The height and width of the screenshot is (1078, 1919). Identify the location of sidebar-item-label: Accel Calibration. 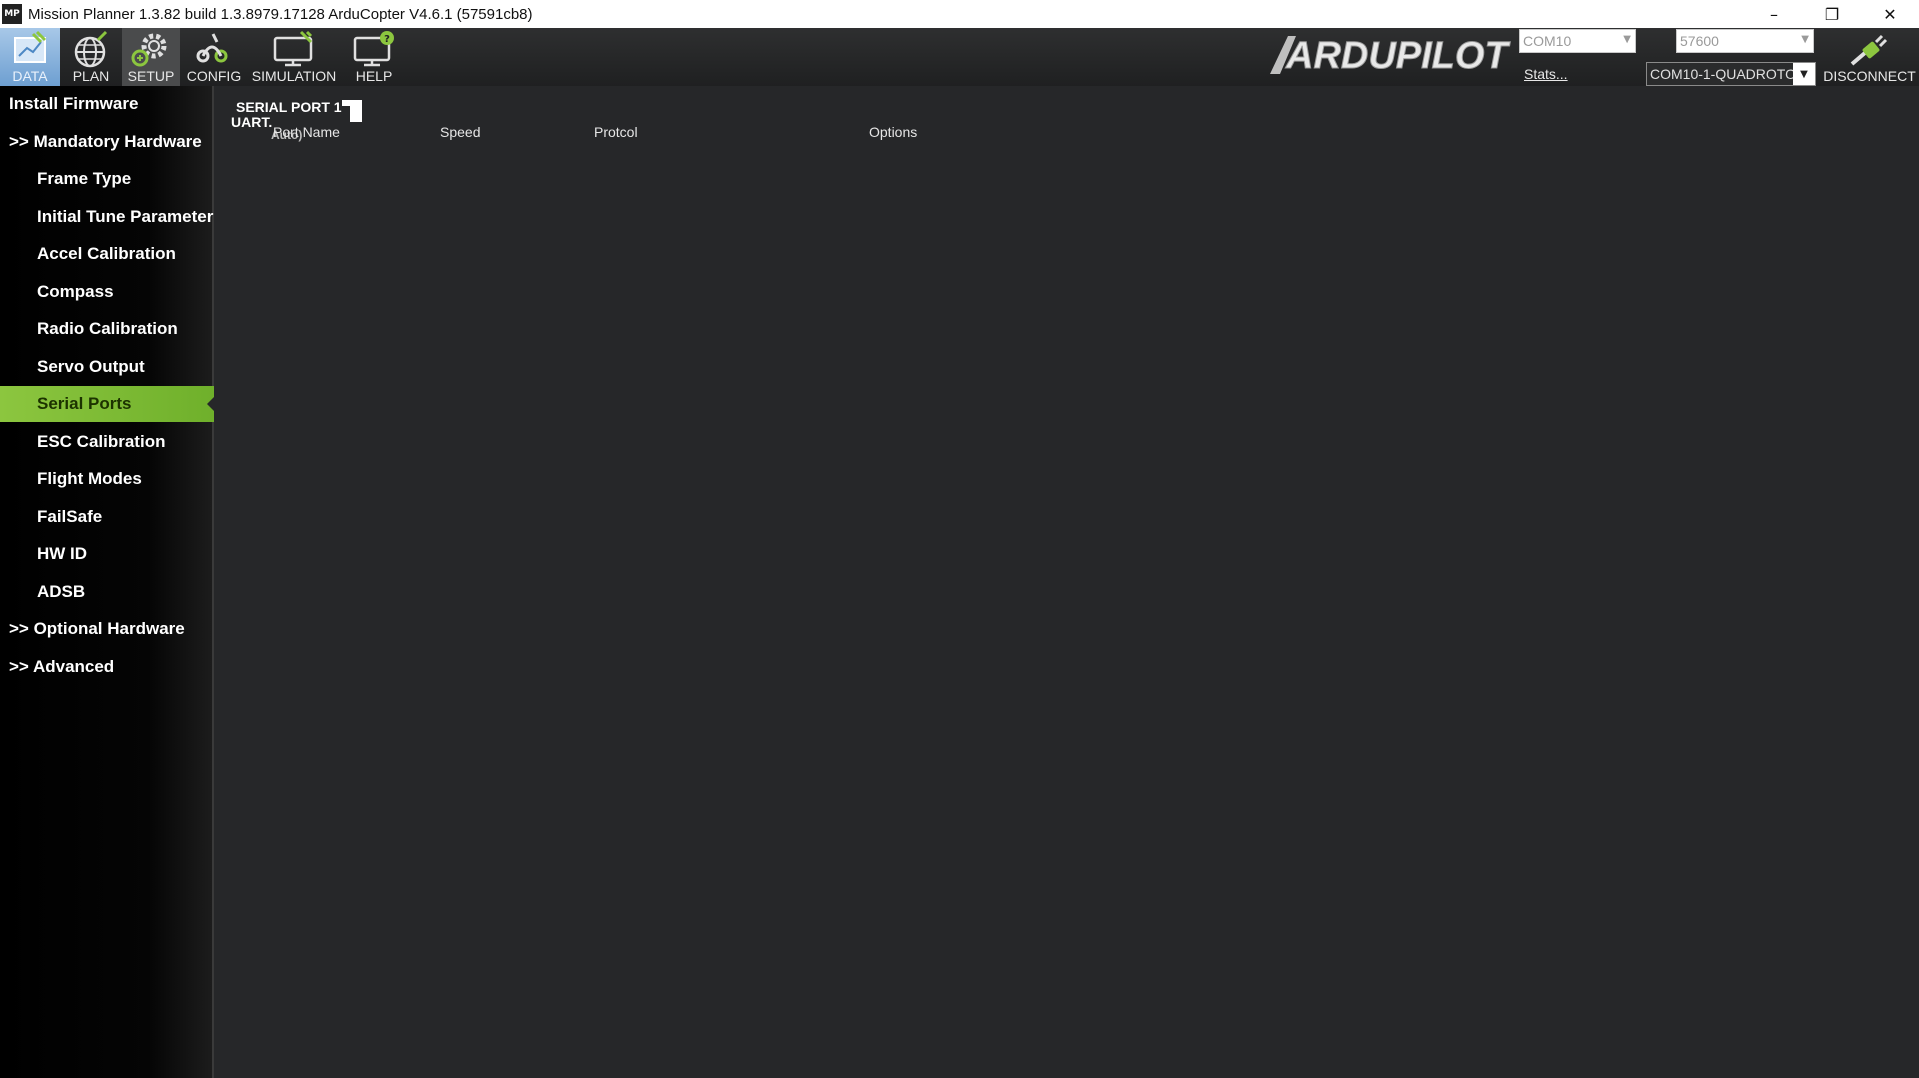
(106, 253).